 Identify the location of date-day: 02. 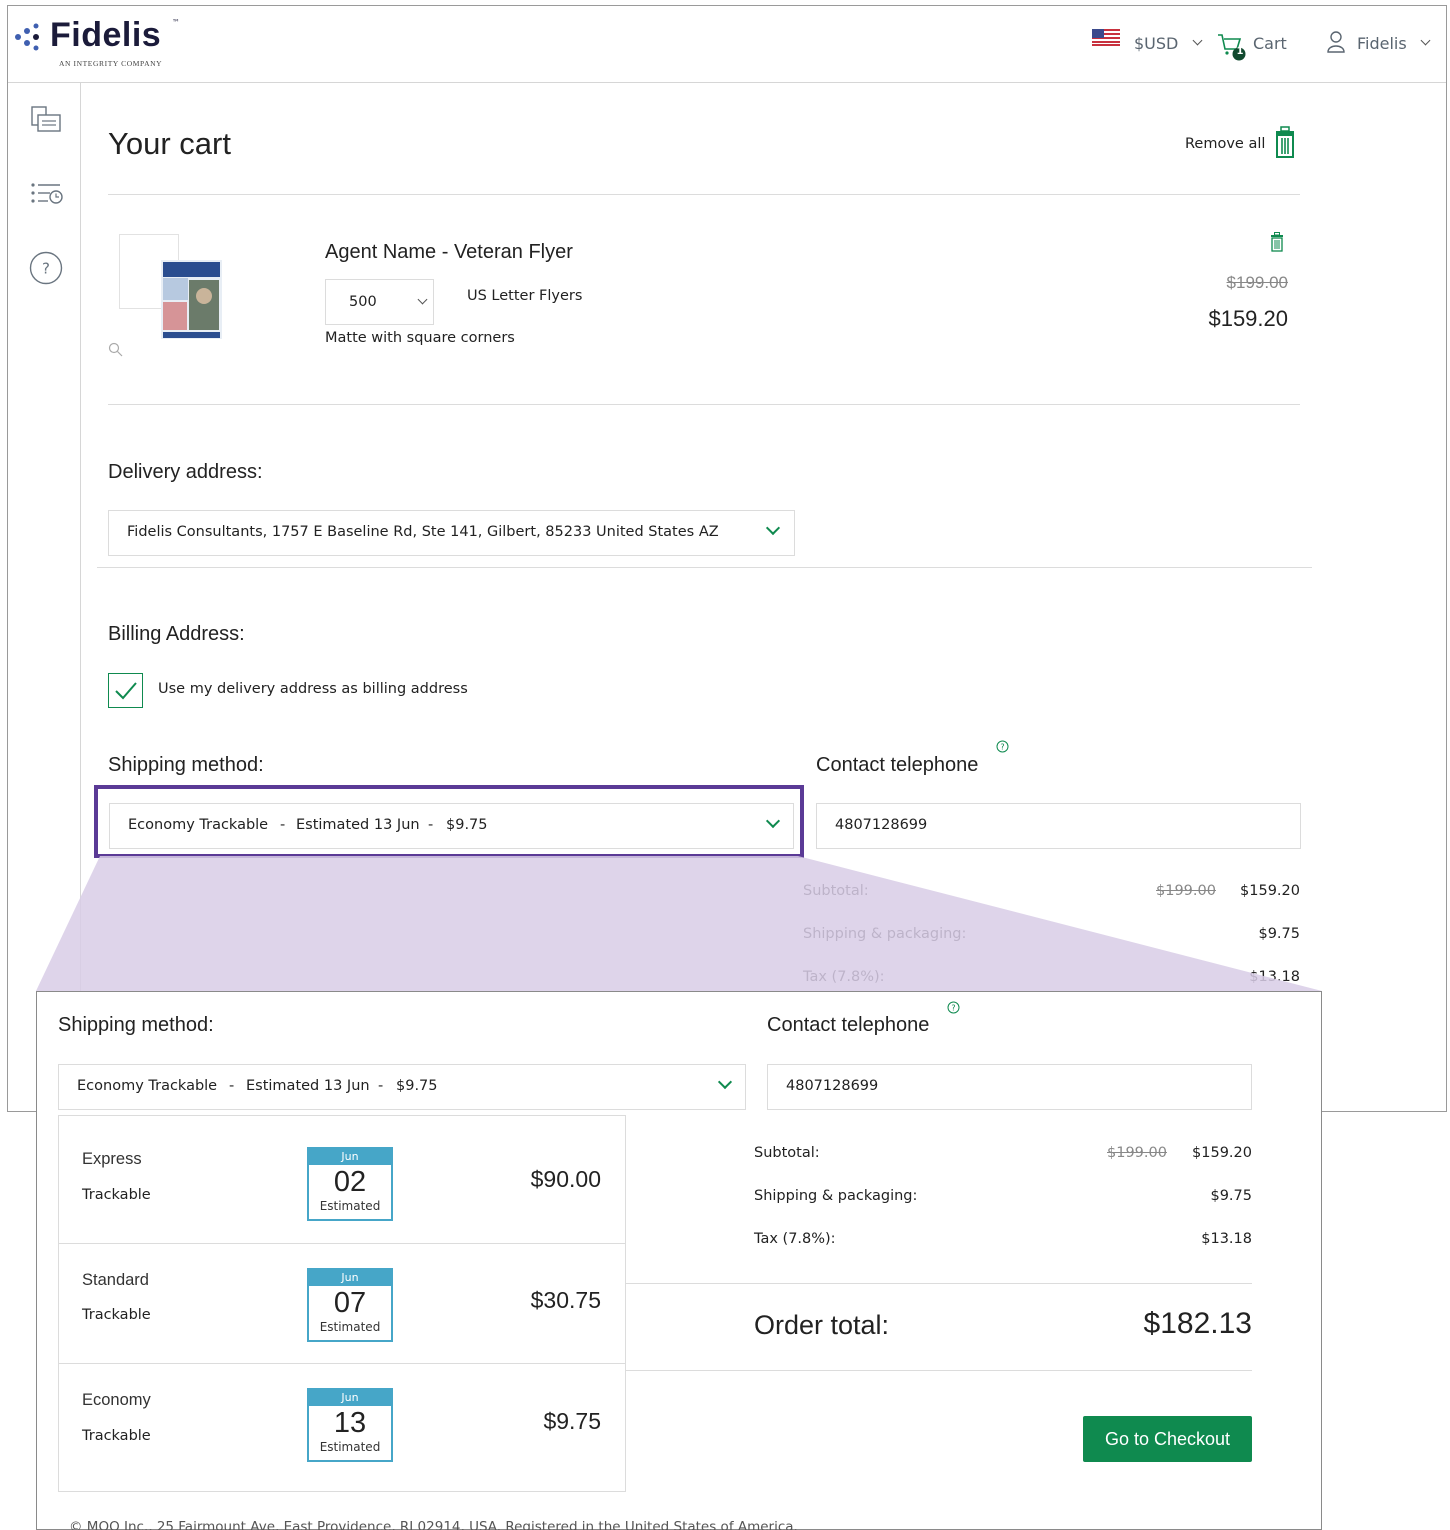
(350, 1182).